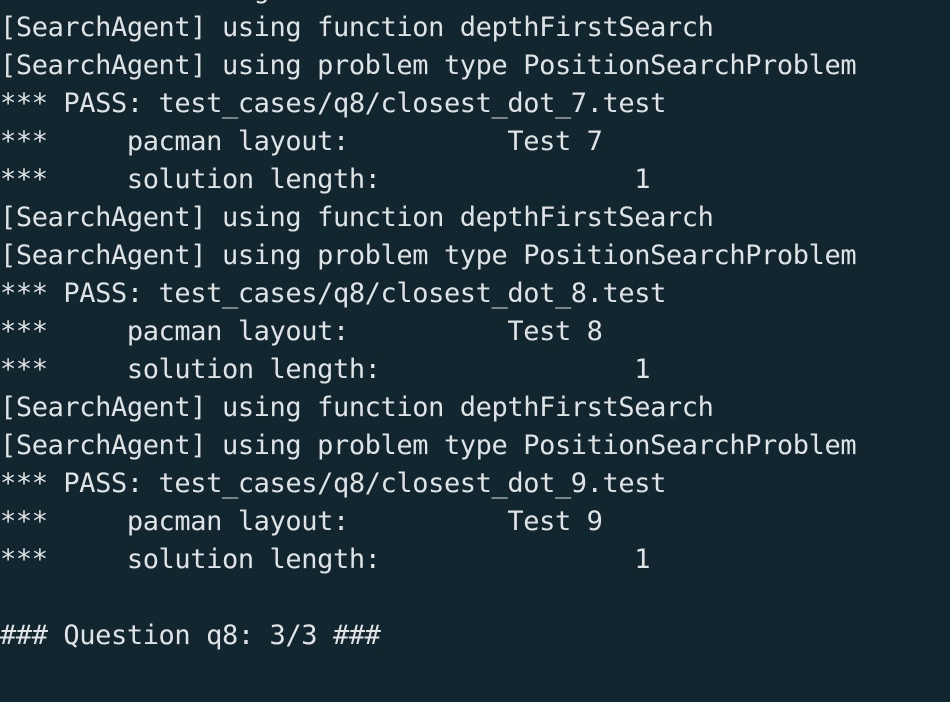 The height and width of the screenshot is (702, 950). Describe the element at coordinates (428, 4) in the screenshot. I see `terminal-line: *** solution length:` at that location.